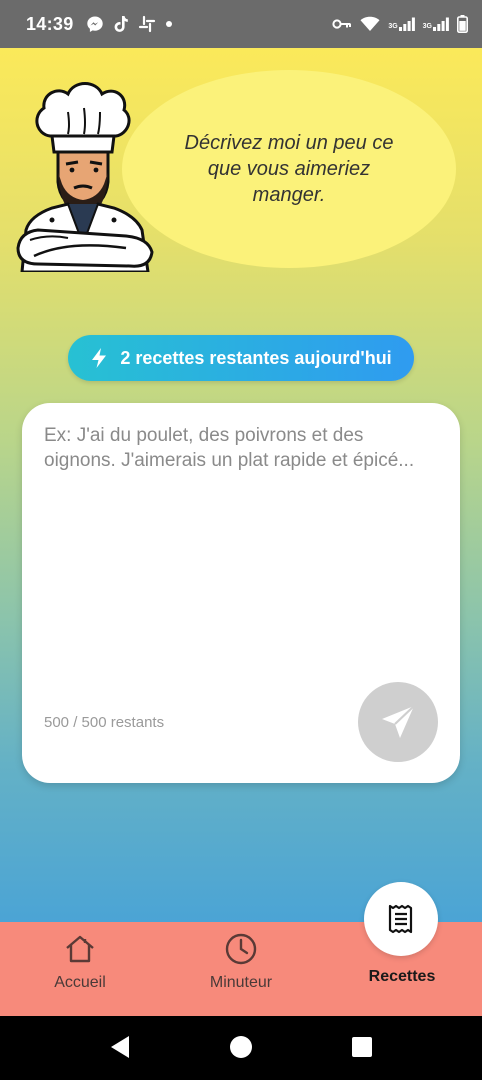 The height and width of the screenshot is (1080, 482). I want to click on battery-icon, so click(462, 24).